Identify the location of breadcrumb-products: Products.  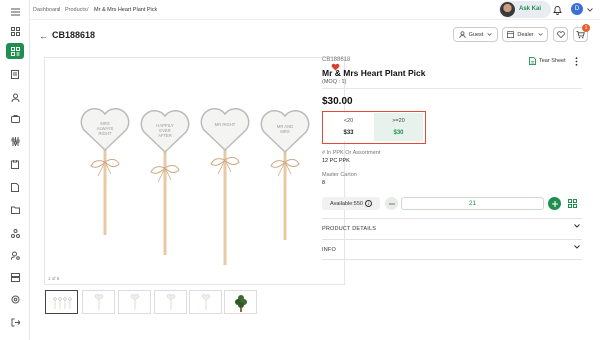
(76, 10).